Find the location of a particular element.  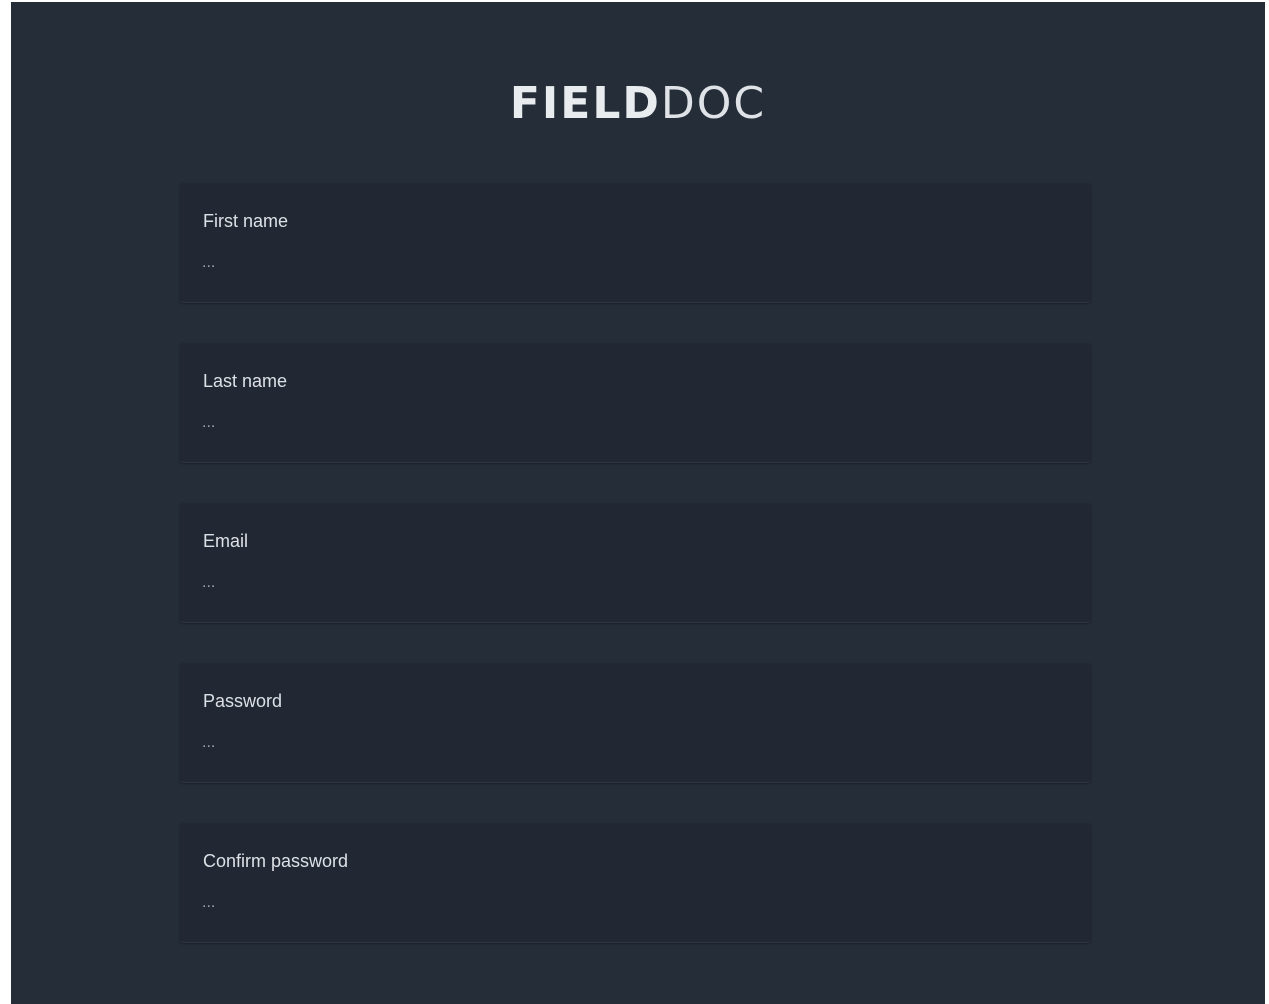

last-name-field: Last name is located at coordinates (635, 403).